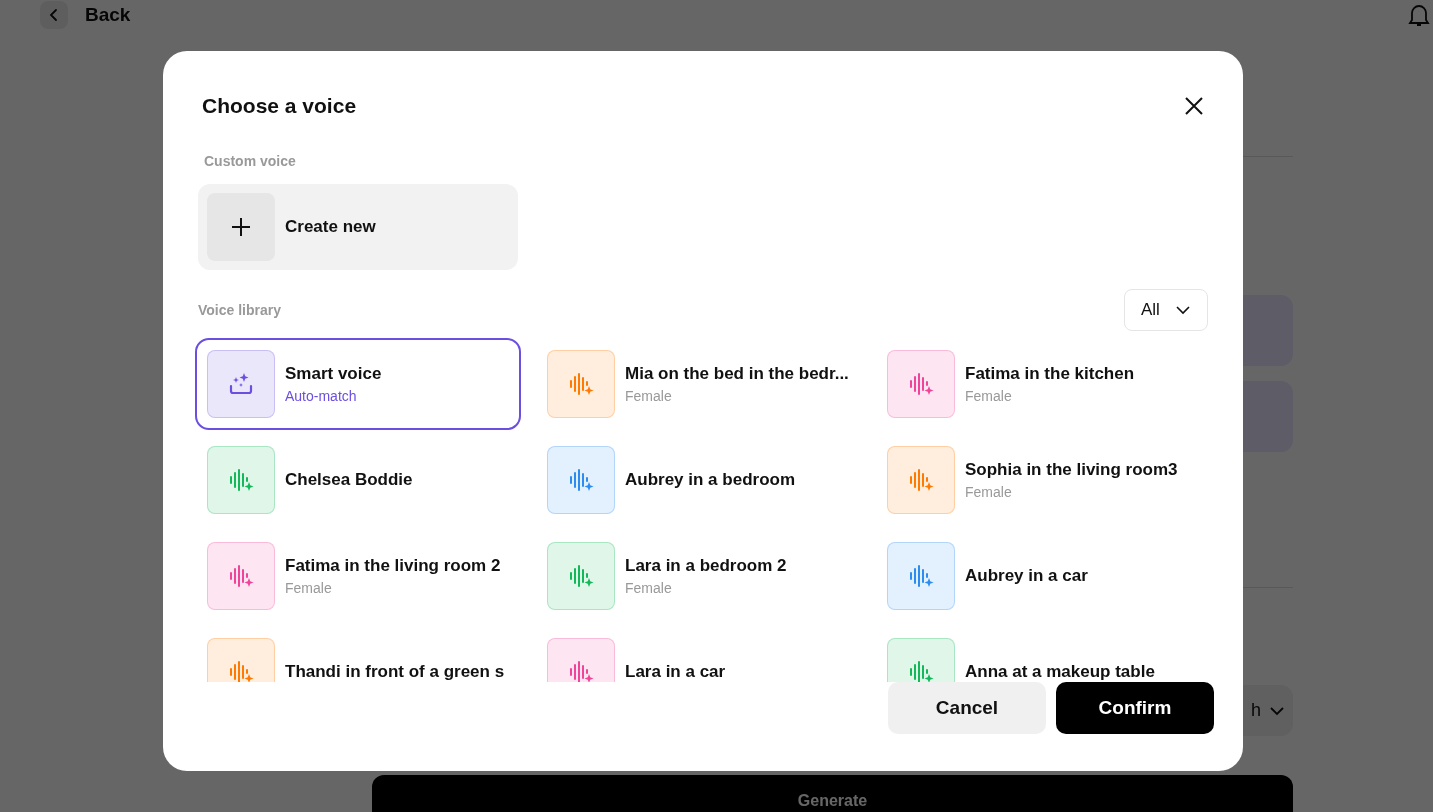 The image size is (1433, 812). Describe the element at coordinates (54, 15) in the screenshot. I see `back-button` at that location.